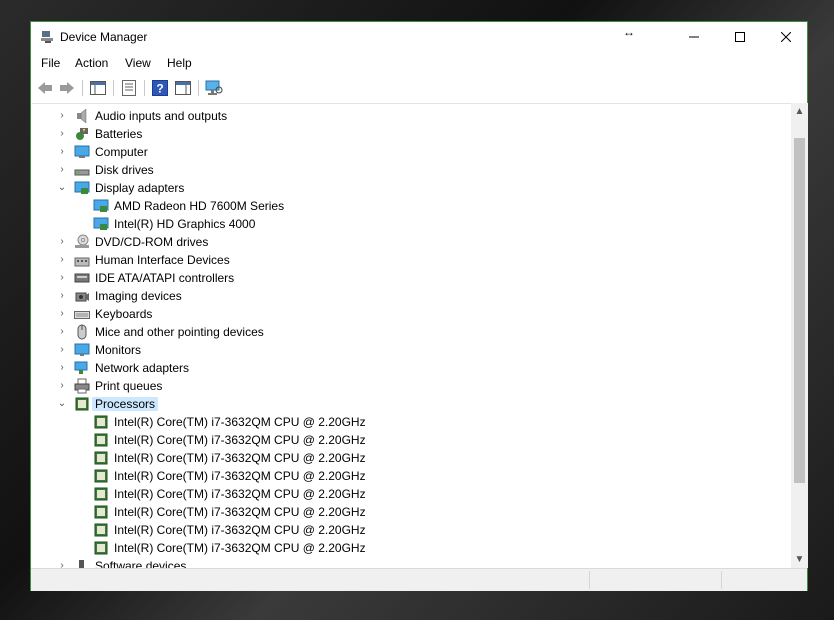 This screenshot has height=620, width=834. Describe the element at coordinates (124, 170) in the screenshot. I see `tree-category-label: Disk drives` at that location.